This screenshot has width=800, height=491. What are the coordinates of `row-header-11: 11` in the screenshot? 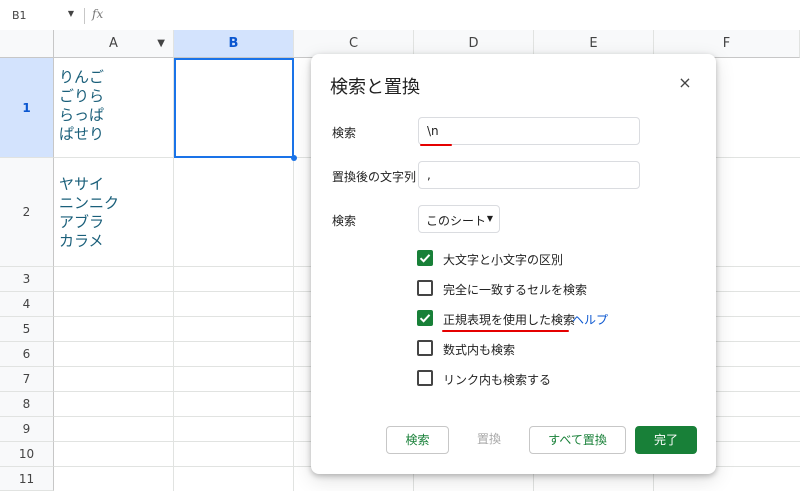 It's located at (27, 479).